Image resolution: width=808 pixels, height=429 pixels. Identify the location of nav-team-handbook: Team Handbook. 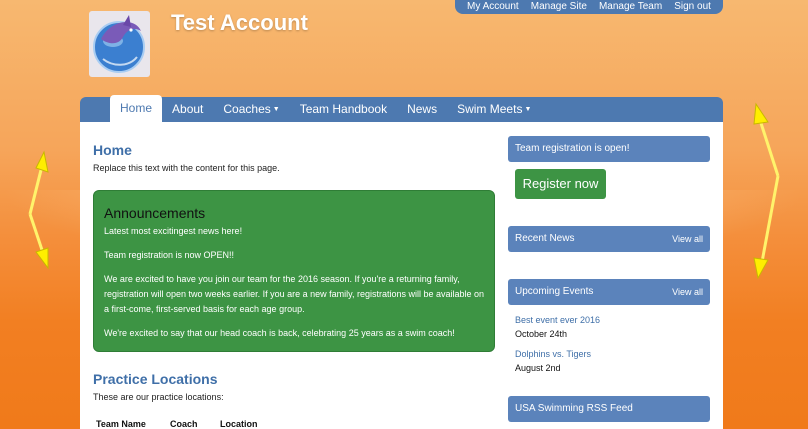
(343, 109).